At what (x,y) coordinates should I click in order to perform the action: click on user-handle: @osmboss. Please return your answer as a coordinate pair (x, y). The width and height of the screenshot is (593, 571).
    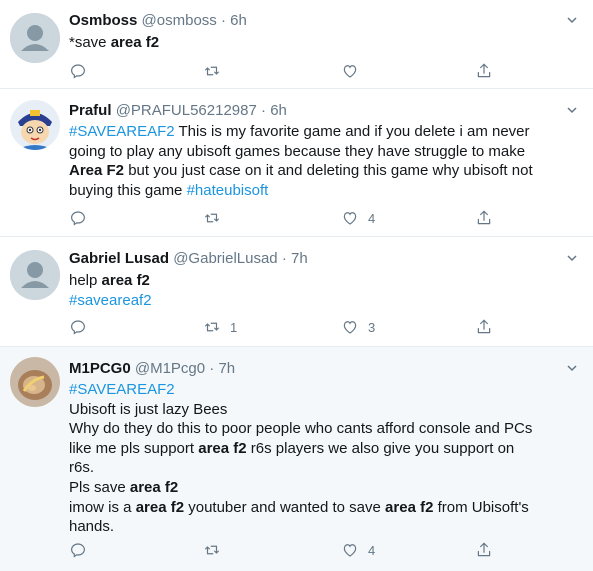
    Looking at the image, I should click on (179, 20).